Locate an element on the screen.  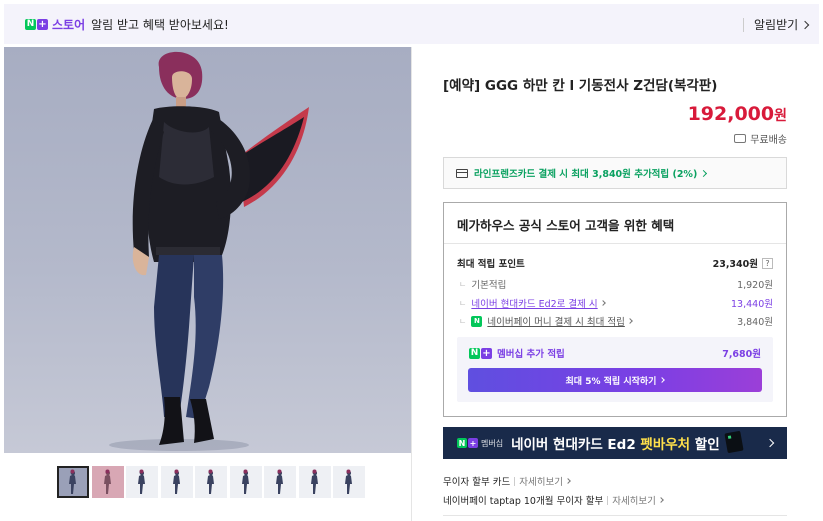
card-icon is located at coordinates (734, 442).